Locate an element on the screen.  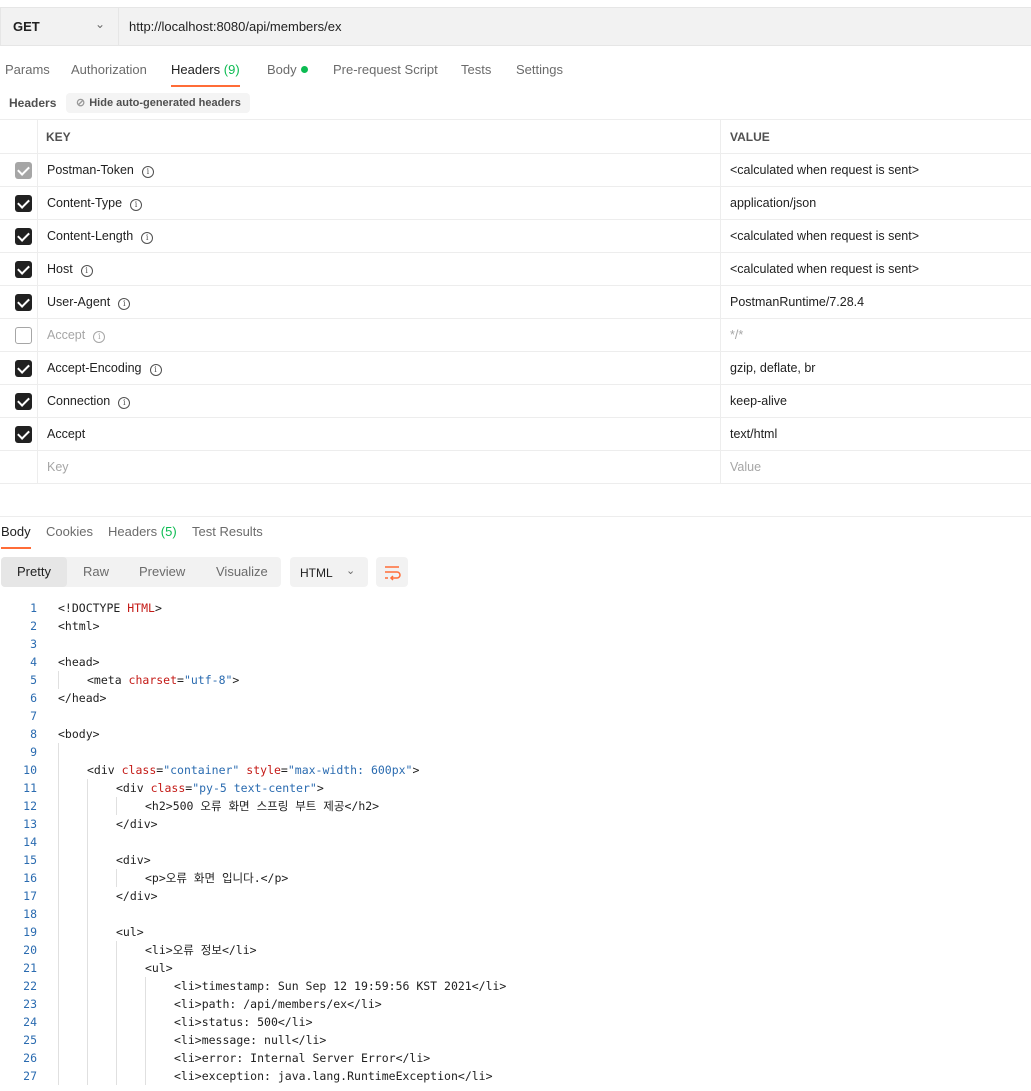
tab-response-headers: Headers (5) is located at coordinates (142, 537).